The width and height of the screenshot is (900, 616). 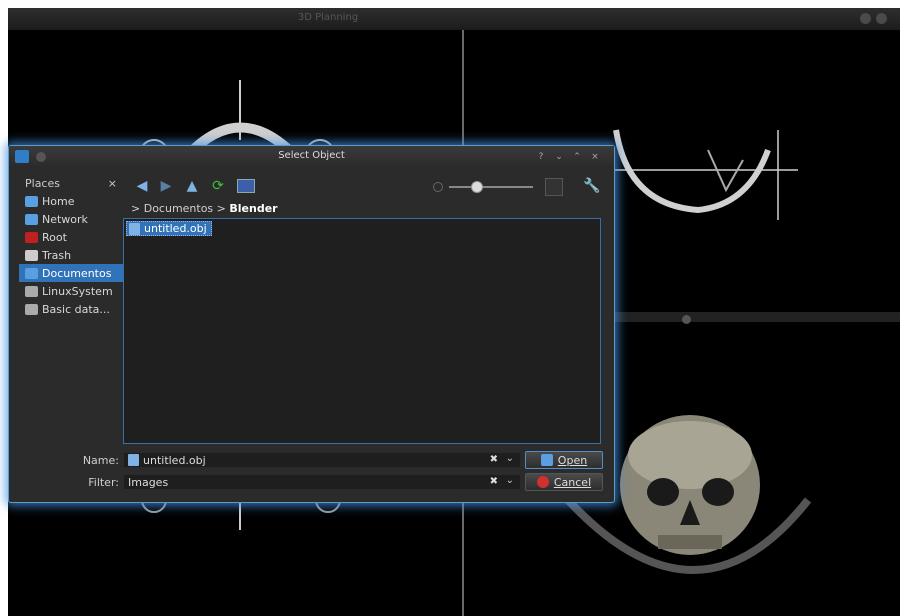 What do you see at coordinates (142, 186) in the screenshot?
I see `back-icon: ◀` at bounding box center [142, 186].